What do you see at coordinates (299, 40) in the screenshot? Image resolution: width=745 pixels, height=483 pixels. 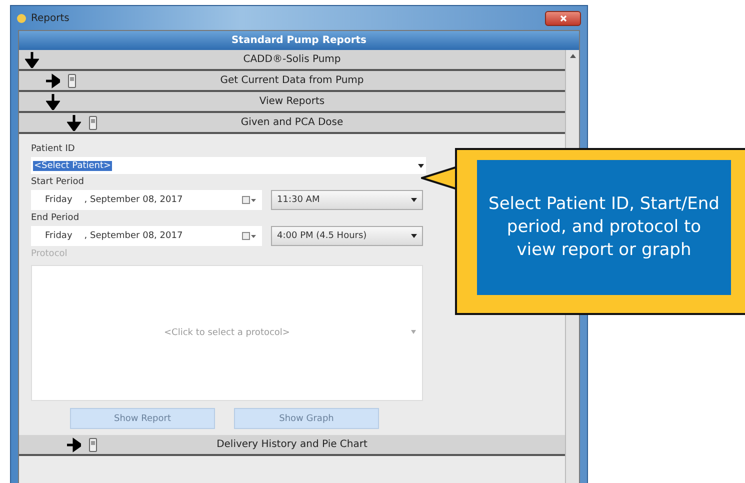 I see `panel-header: Standard Pump Reports` at bounding box center [299, 40].